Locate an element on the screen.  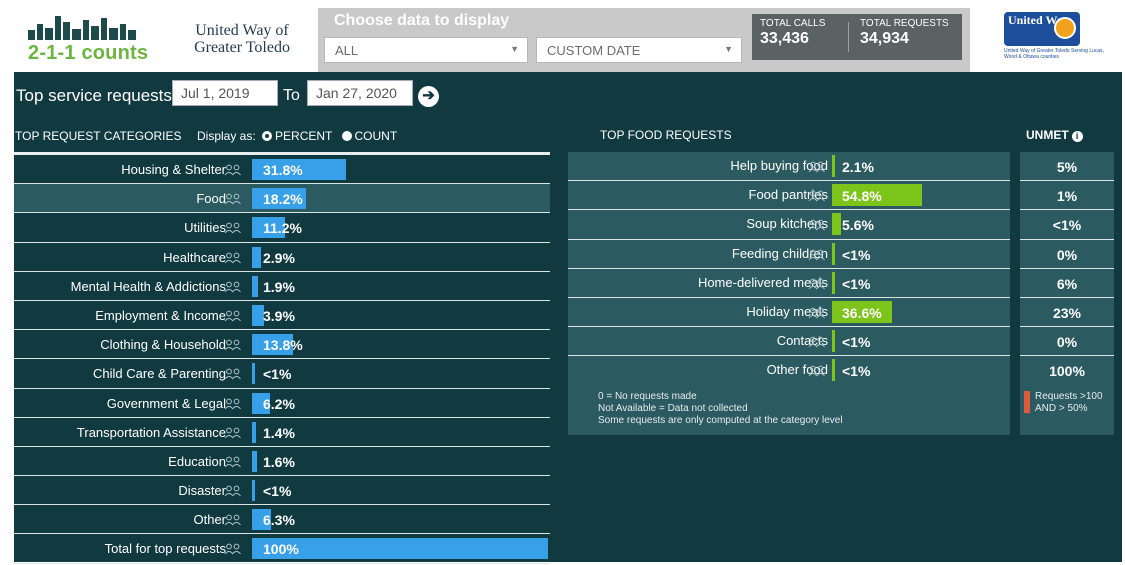
category-row-total-for-top-requests: Total for top requests 100% is located at coordinates (282, 549).